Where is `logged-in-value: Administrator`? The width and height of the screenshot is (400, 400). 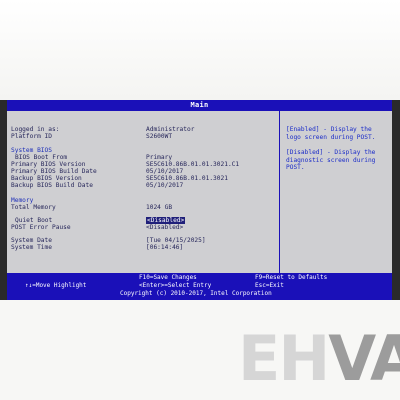
logged-in-value: Administrator is located at coordinates (170, 129).